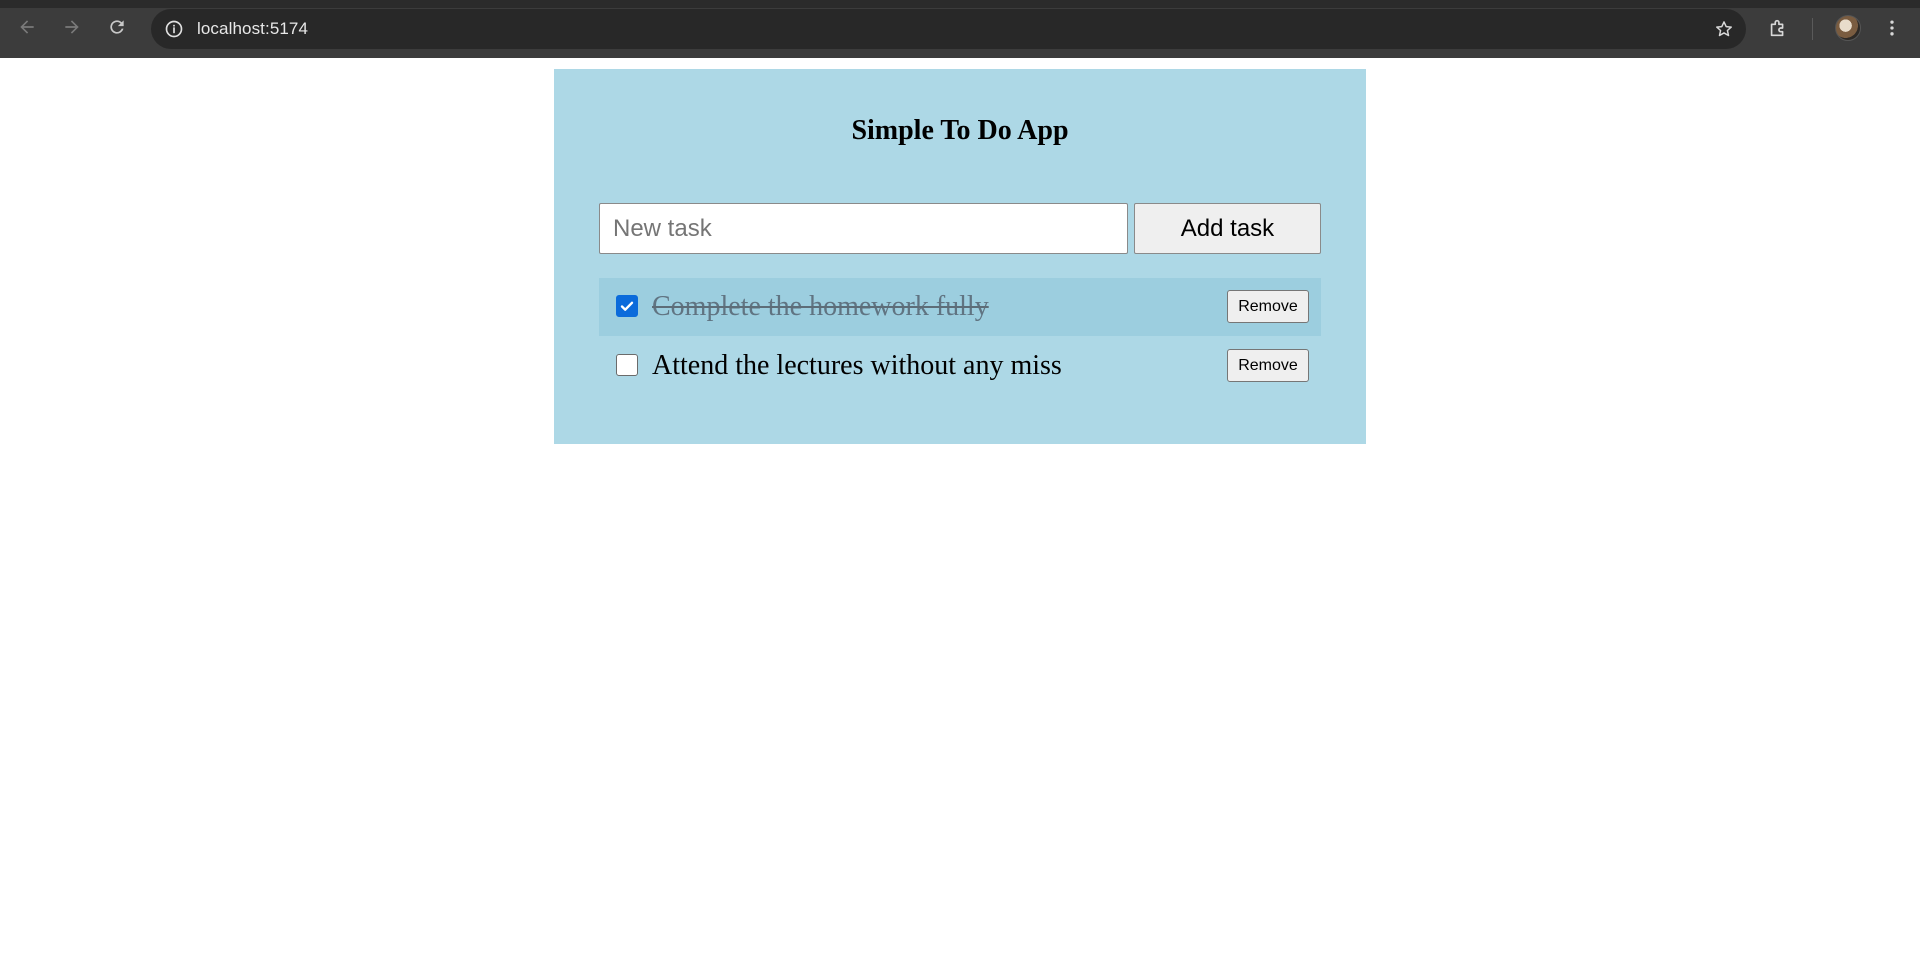 This screenshot has width=1920, height=967. What do you see at coordinates (960, 130) in the screenshot?
I see `page-title: Simple To Do App` at bounding box center [960, 130].